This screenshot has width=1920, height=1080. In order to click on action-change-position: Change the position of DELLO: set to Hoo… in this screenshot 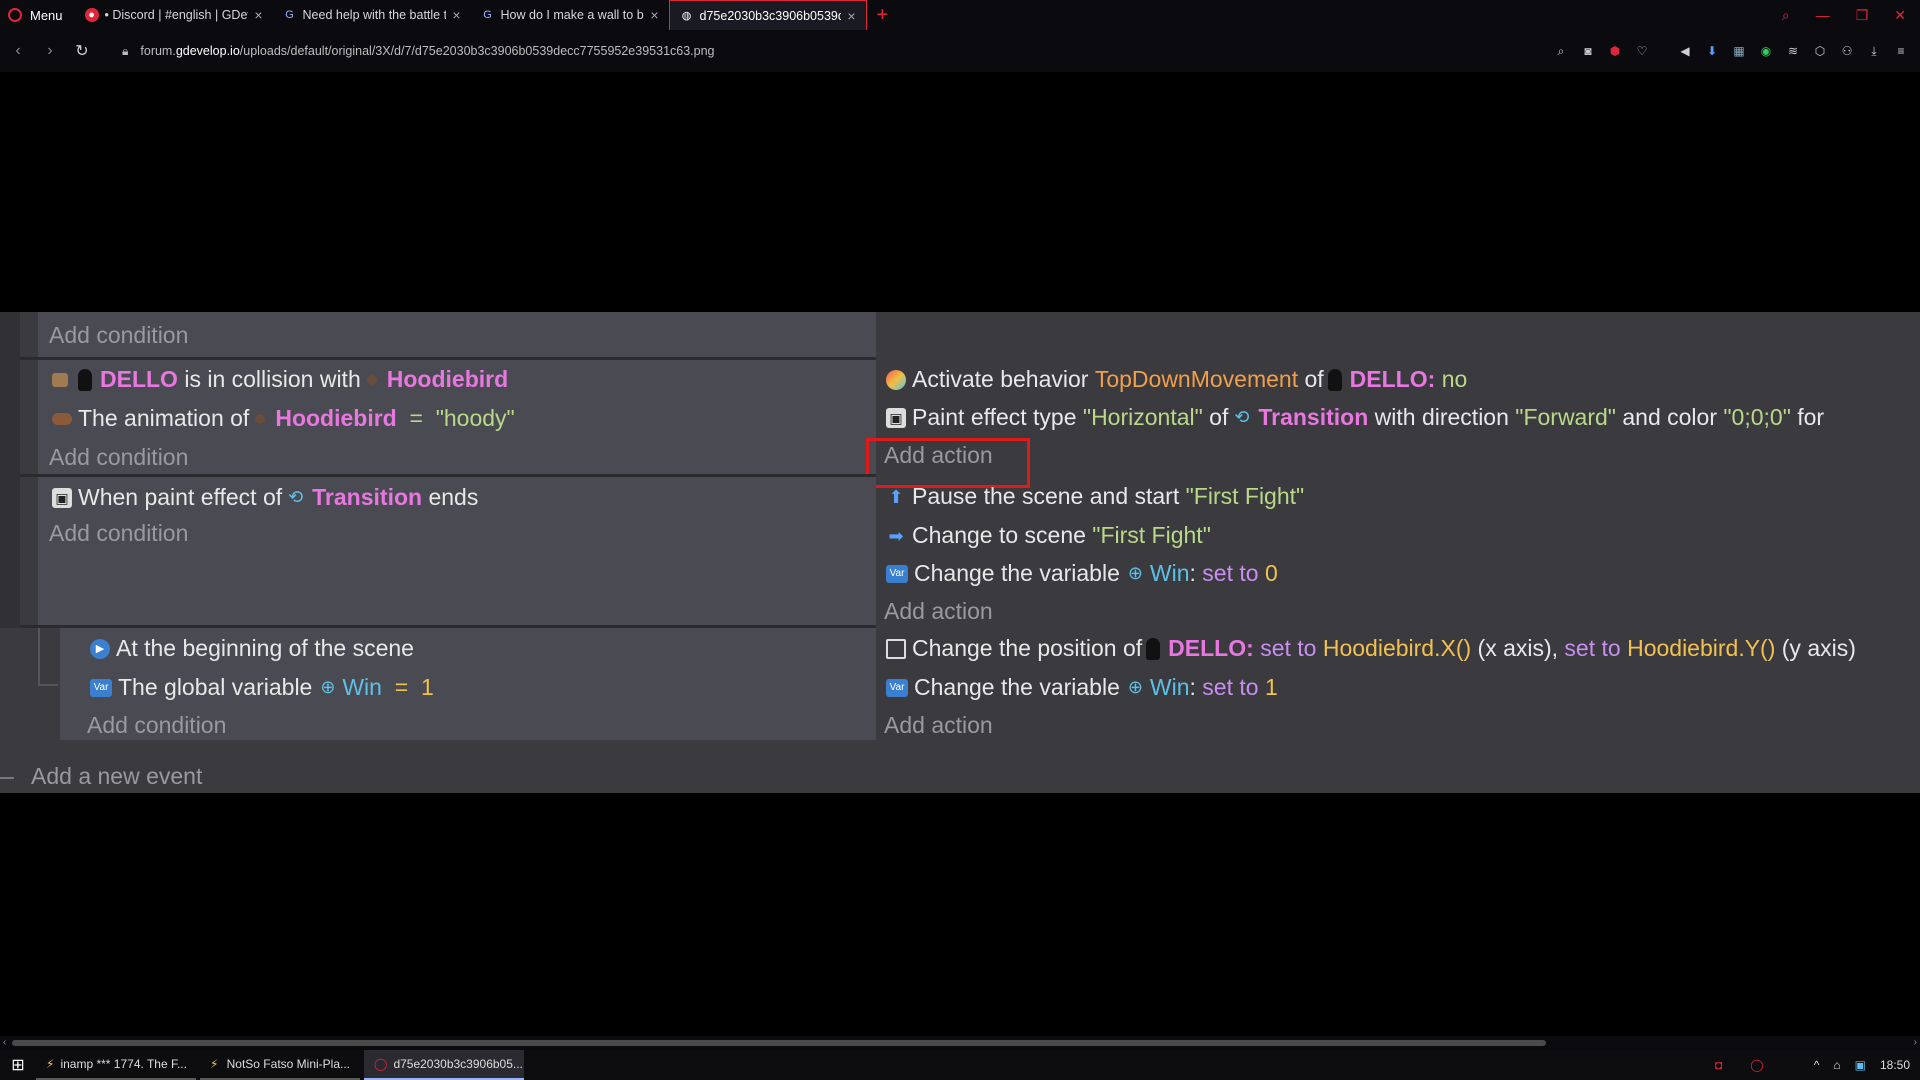, I will do `click(1371, 648)`.